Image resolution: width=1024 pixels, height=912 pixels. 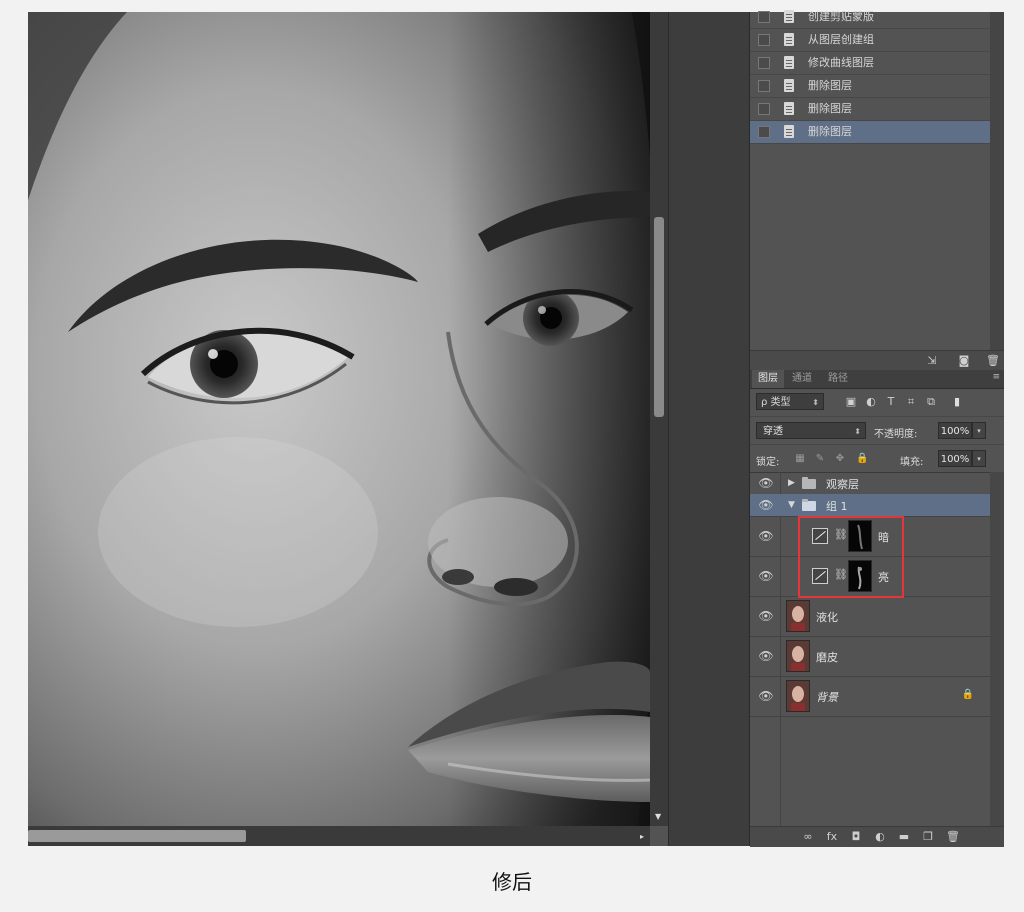 What do you see at coordinates (880, 837) in the screenshot?
I see `new-adjustment-layer-icon: ◐` at bounding box center [880, 837].